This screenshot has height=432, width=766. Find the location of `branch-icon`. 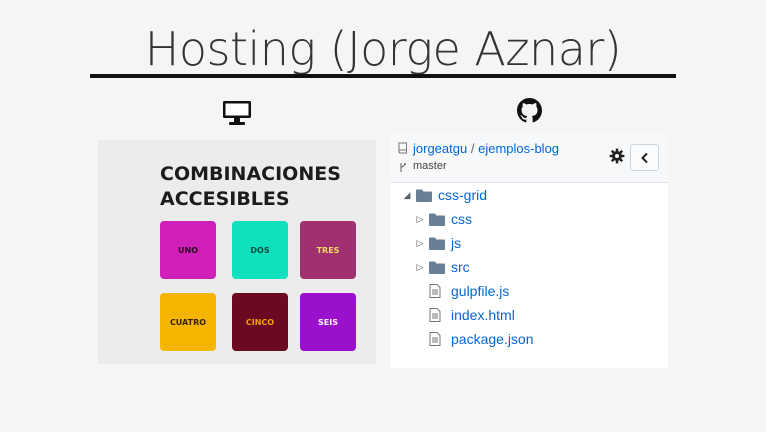

branch-icon is located at coordinates (403, 167).